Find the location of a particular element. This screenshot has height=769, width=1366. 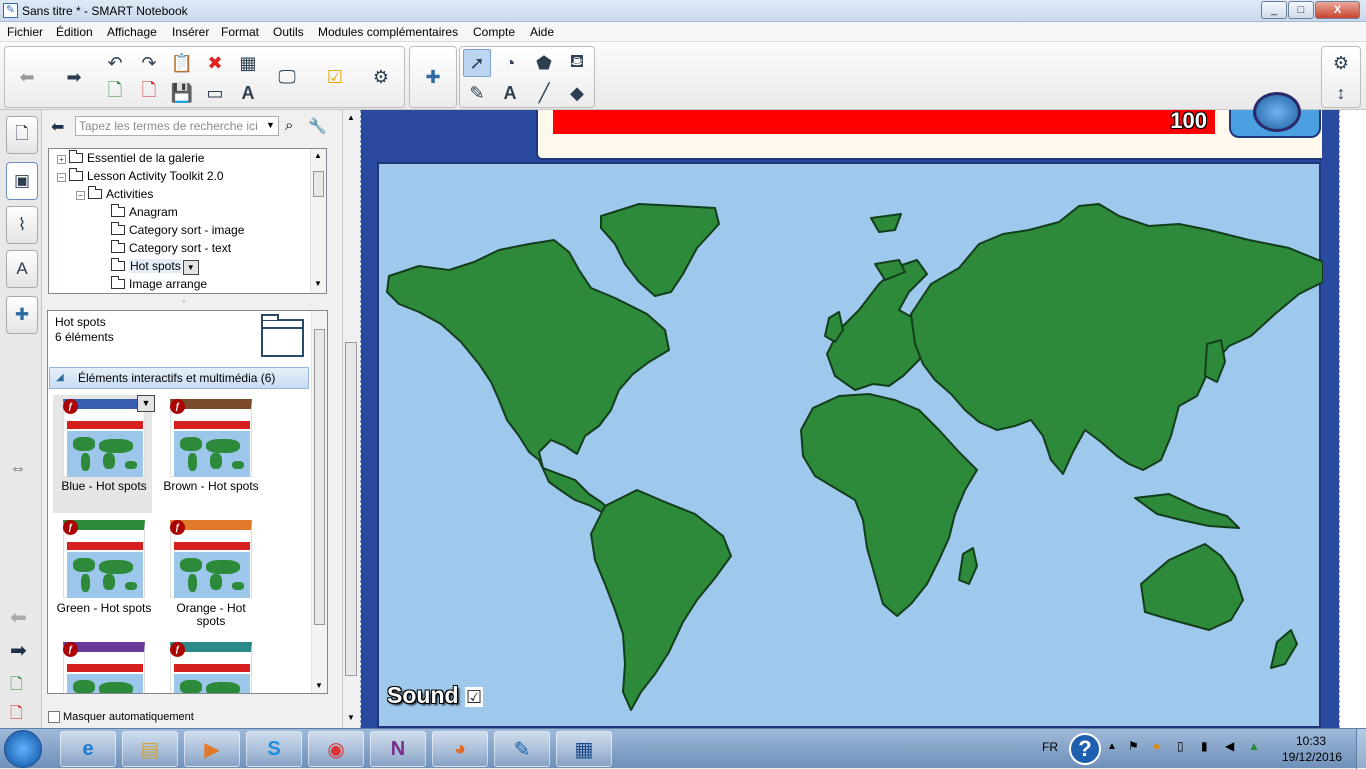

menu-format: Format is located at coordinates (240, 32).